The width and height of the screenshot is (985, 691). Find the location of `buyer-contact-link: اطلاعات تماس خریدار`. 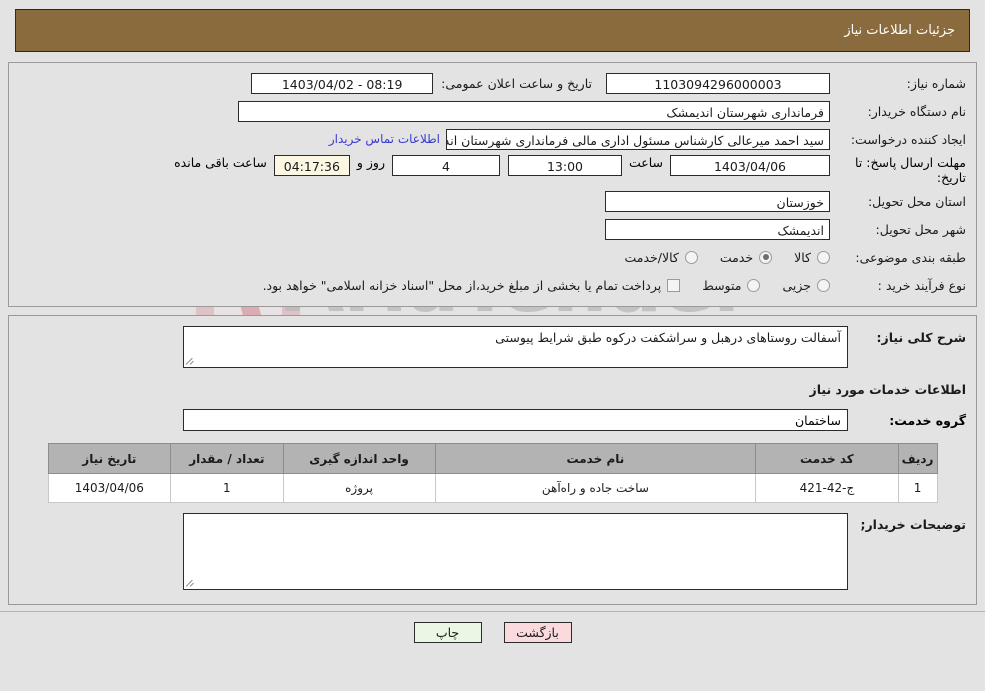

buyer-contact-link: اطلاعات تماس خریدار is located at coordinates (384, 139).